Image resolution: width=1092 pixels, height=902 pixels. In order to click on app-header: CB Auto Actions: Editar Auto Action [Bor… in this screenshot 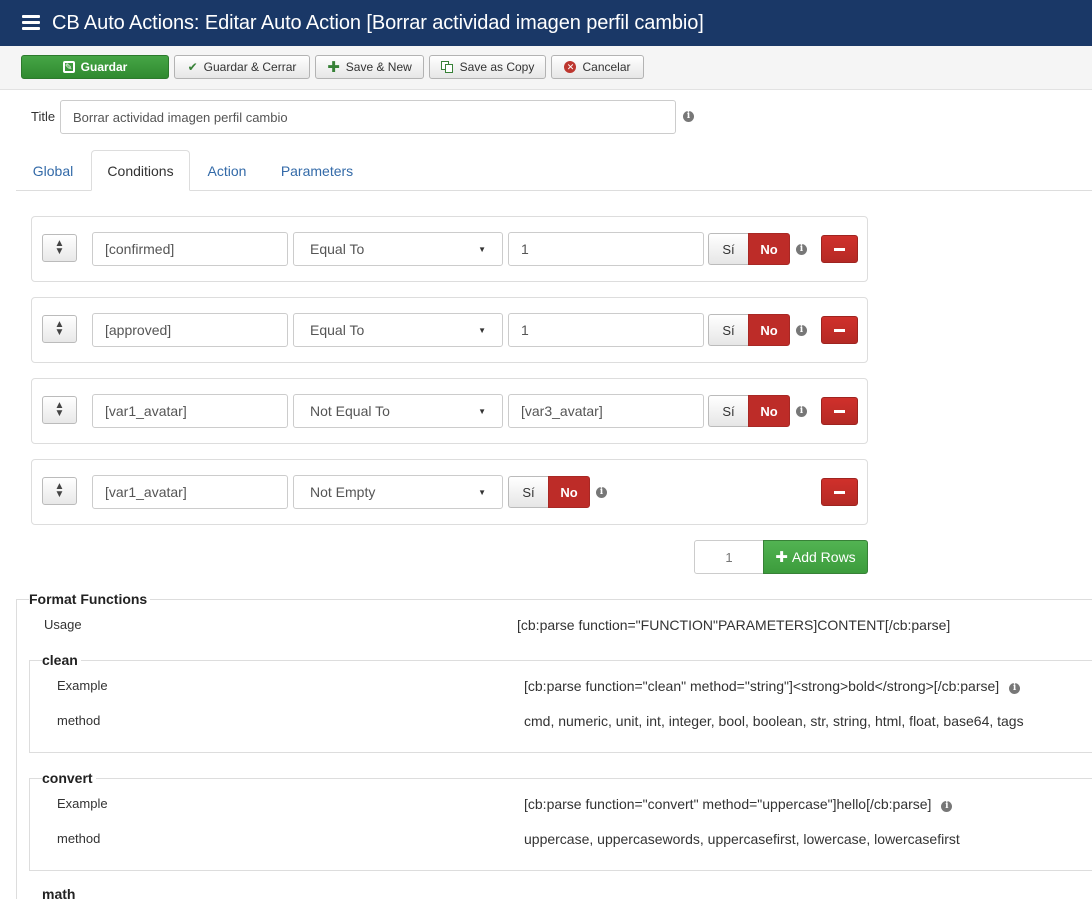, I will do `click(546, 23)`.